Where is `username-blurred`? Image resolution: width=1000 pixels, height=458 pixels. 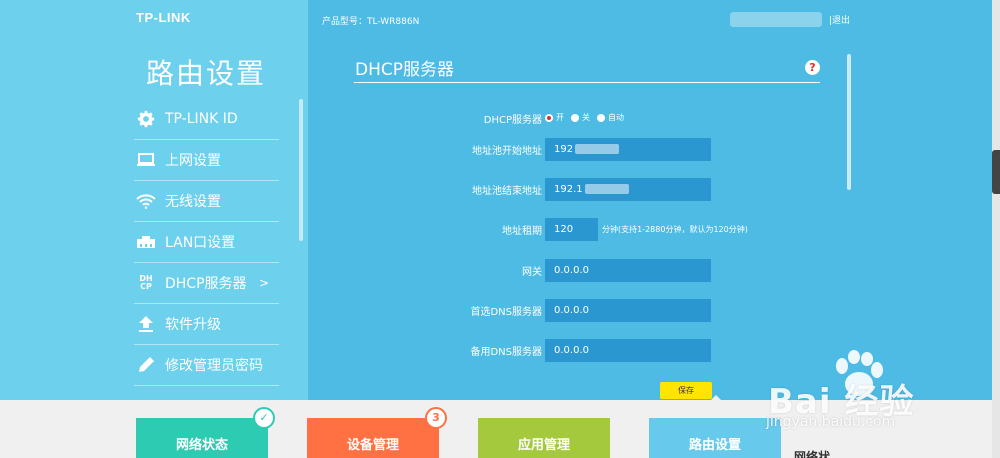 username-blurred is located at coordinates (776, 19).